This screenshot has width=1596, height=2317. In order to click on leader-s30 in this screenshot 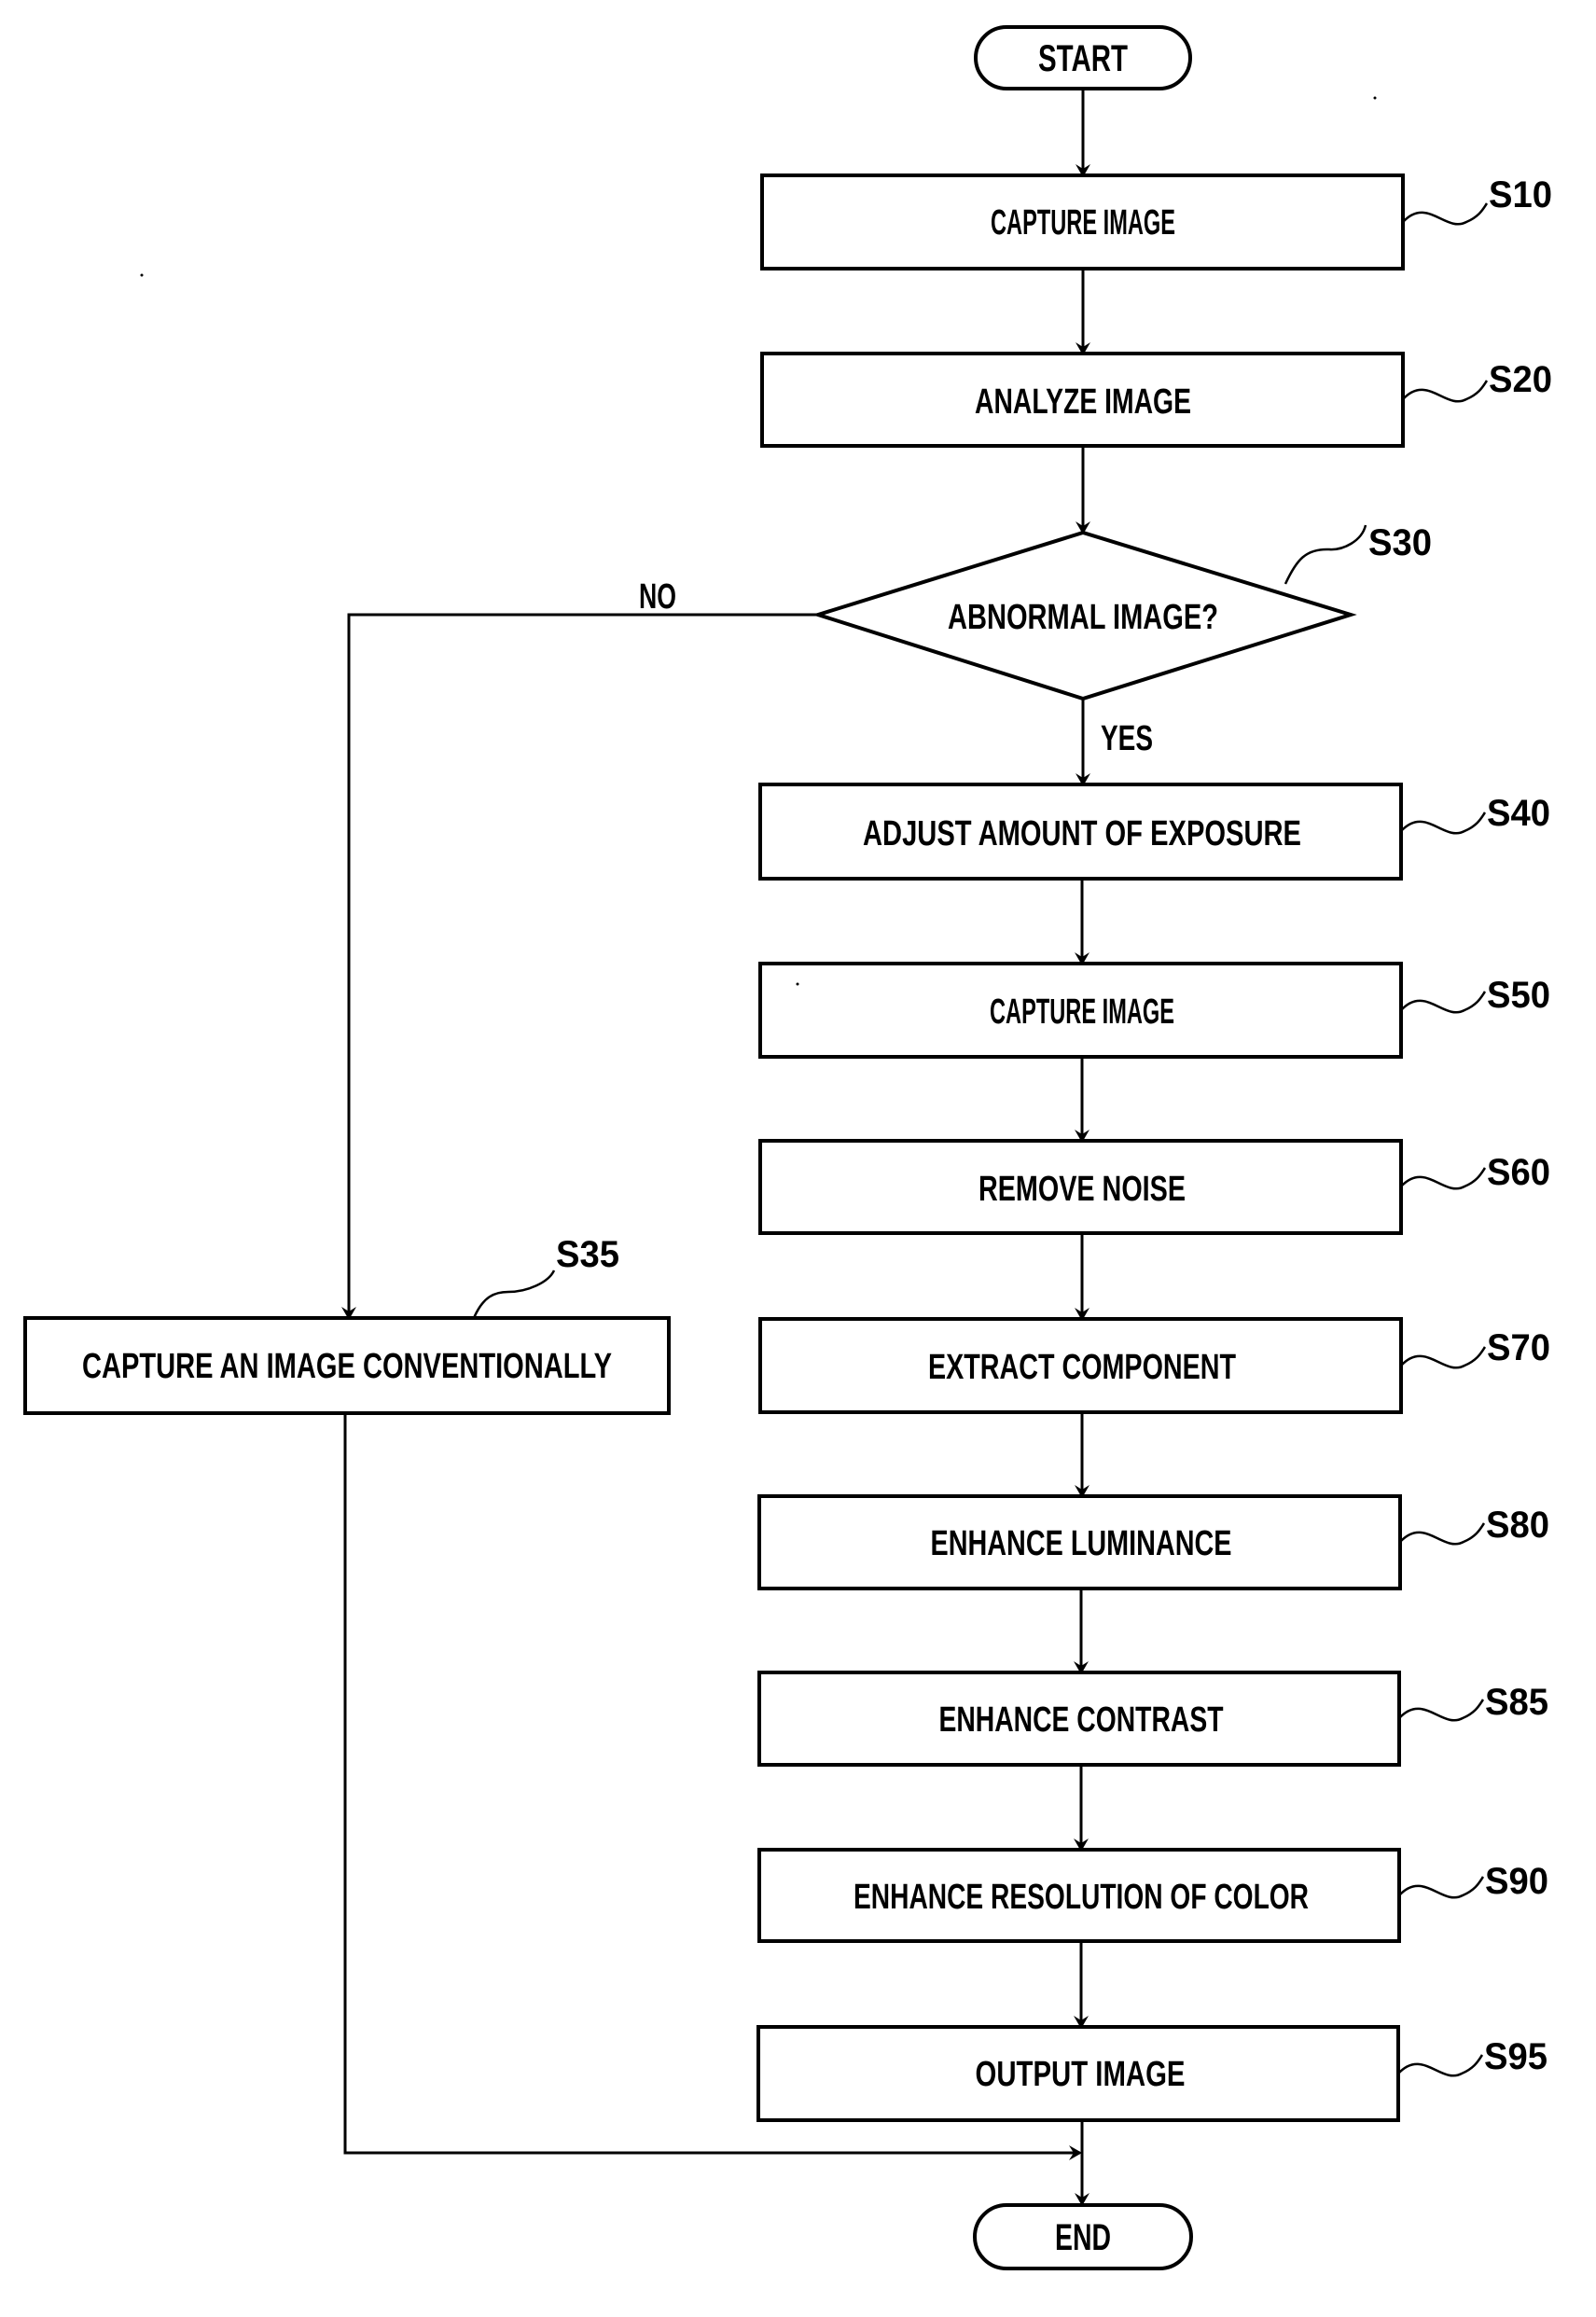, I will do `click(1325, 554)`.